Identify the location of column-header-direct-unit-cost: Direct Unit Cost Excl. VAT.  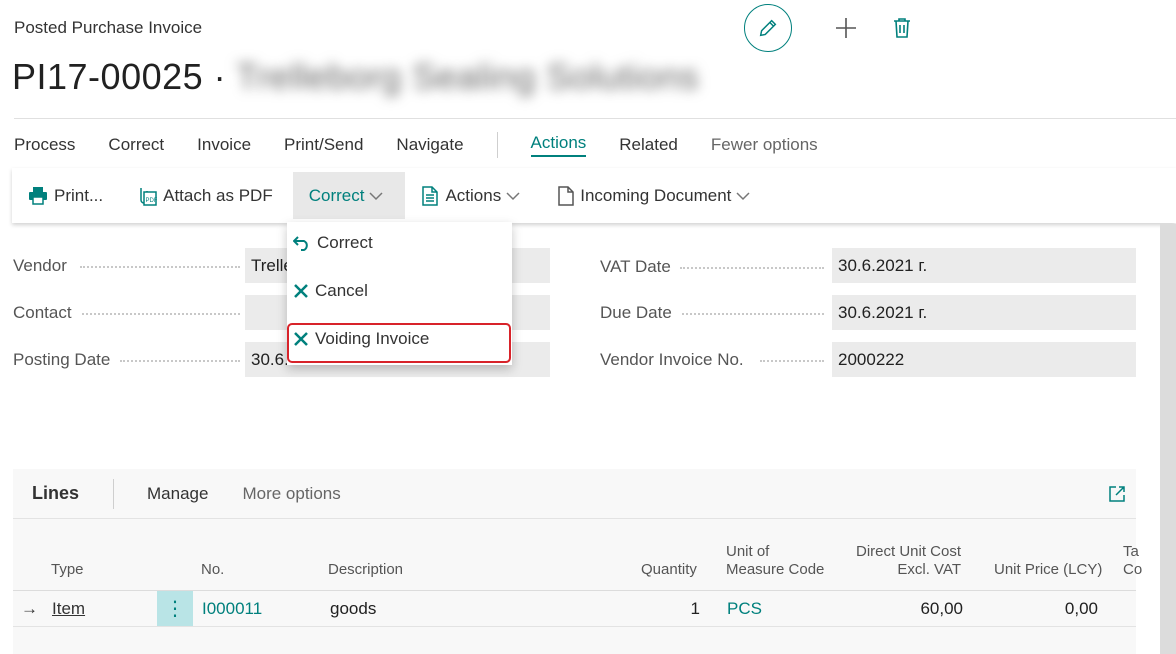
(908, 561).